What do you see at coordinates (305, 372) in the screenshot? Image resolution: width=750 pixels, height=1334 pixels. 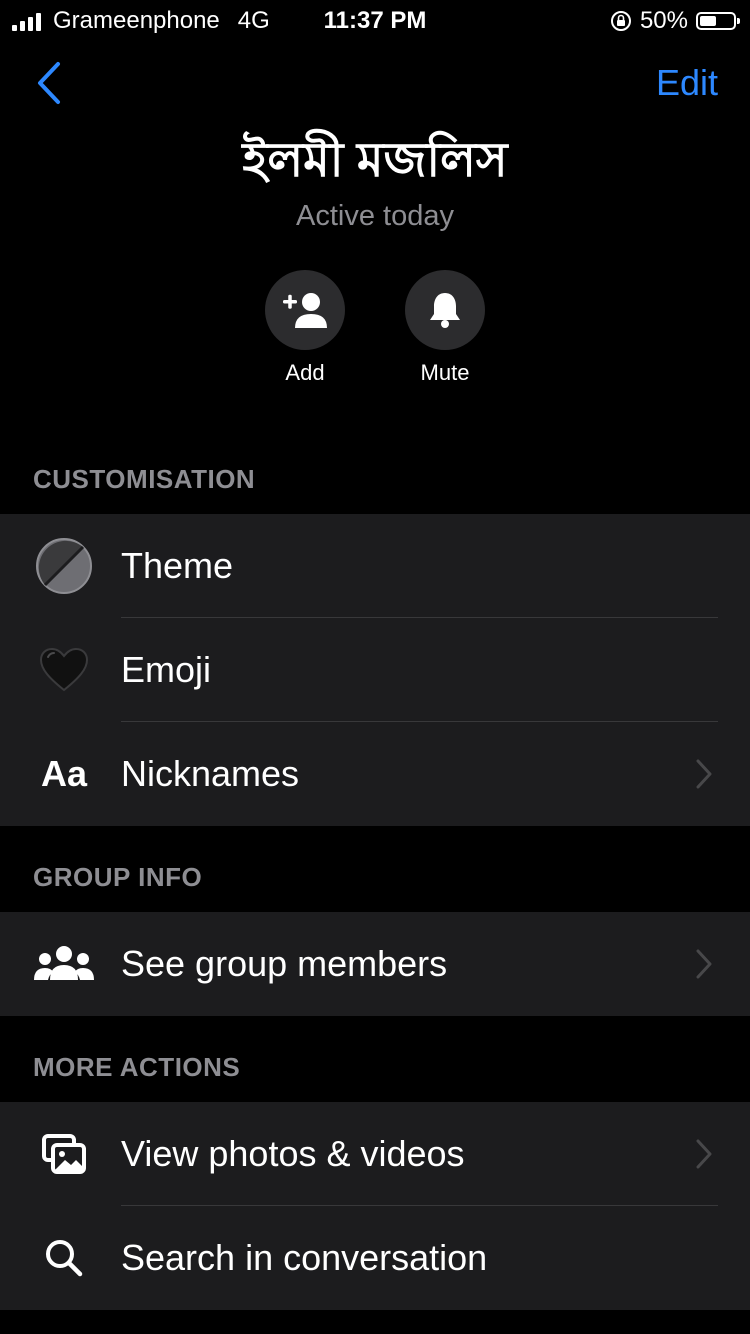 I see `add-label: Add` at bounding box center [305, 372].